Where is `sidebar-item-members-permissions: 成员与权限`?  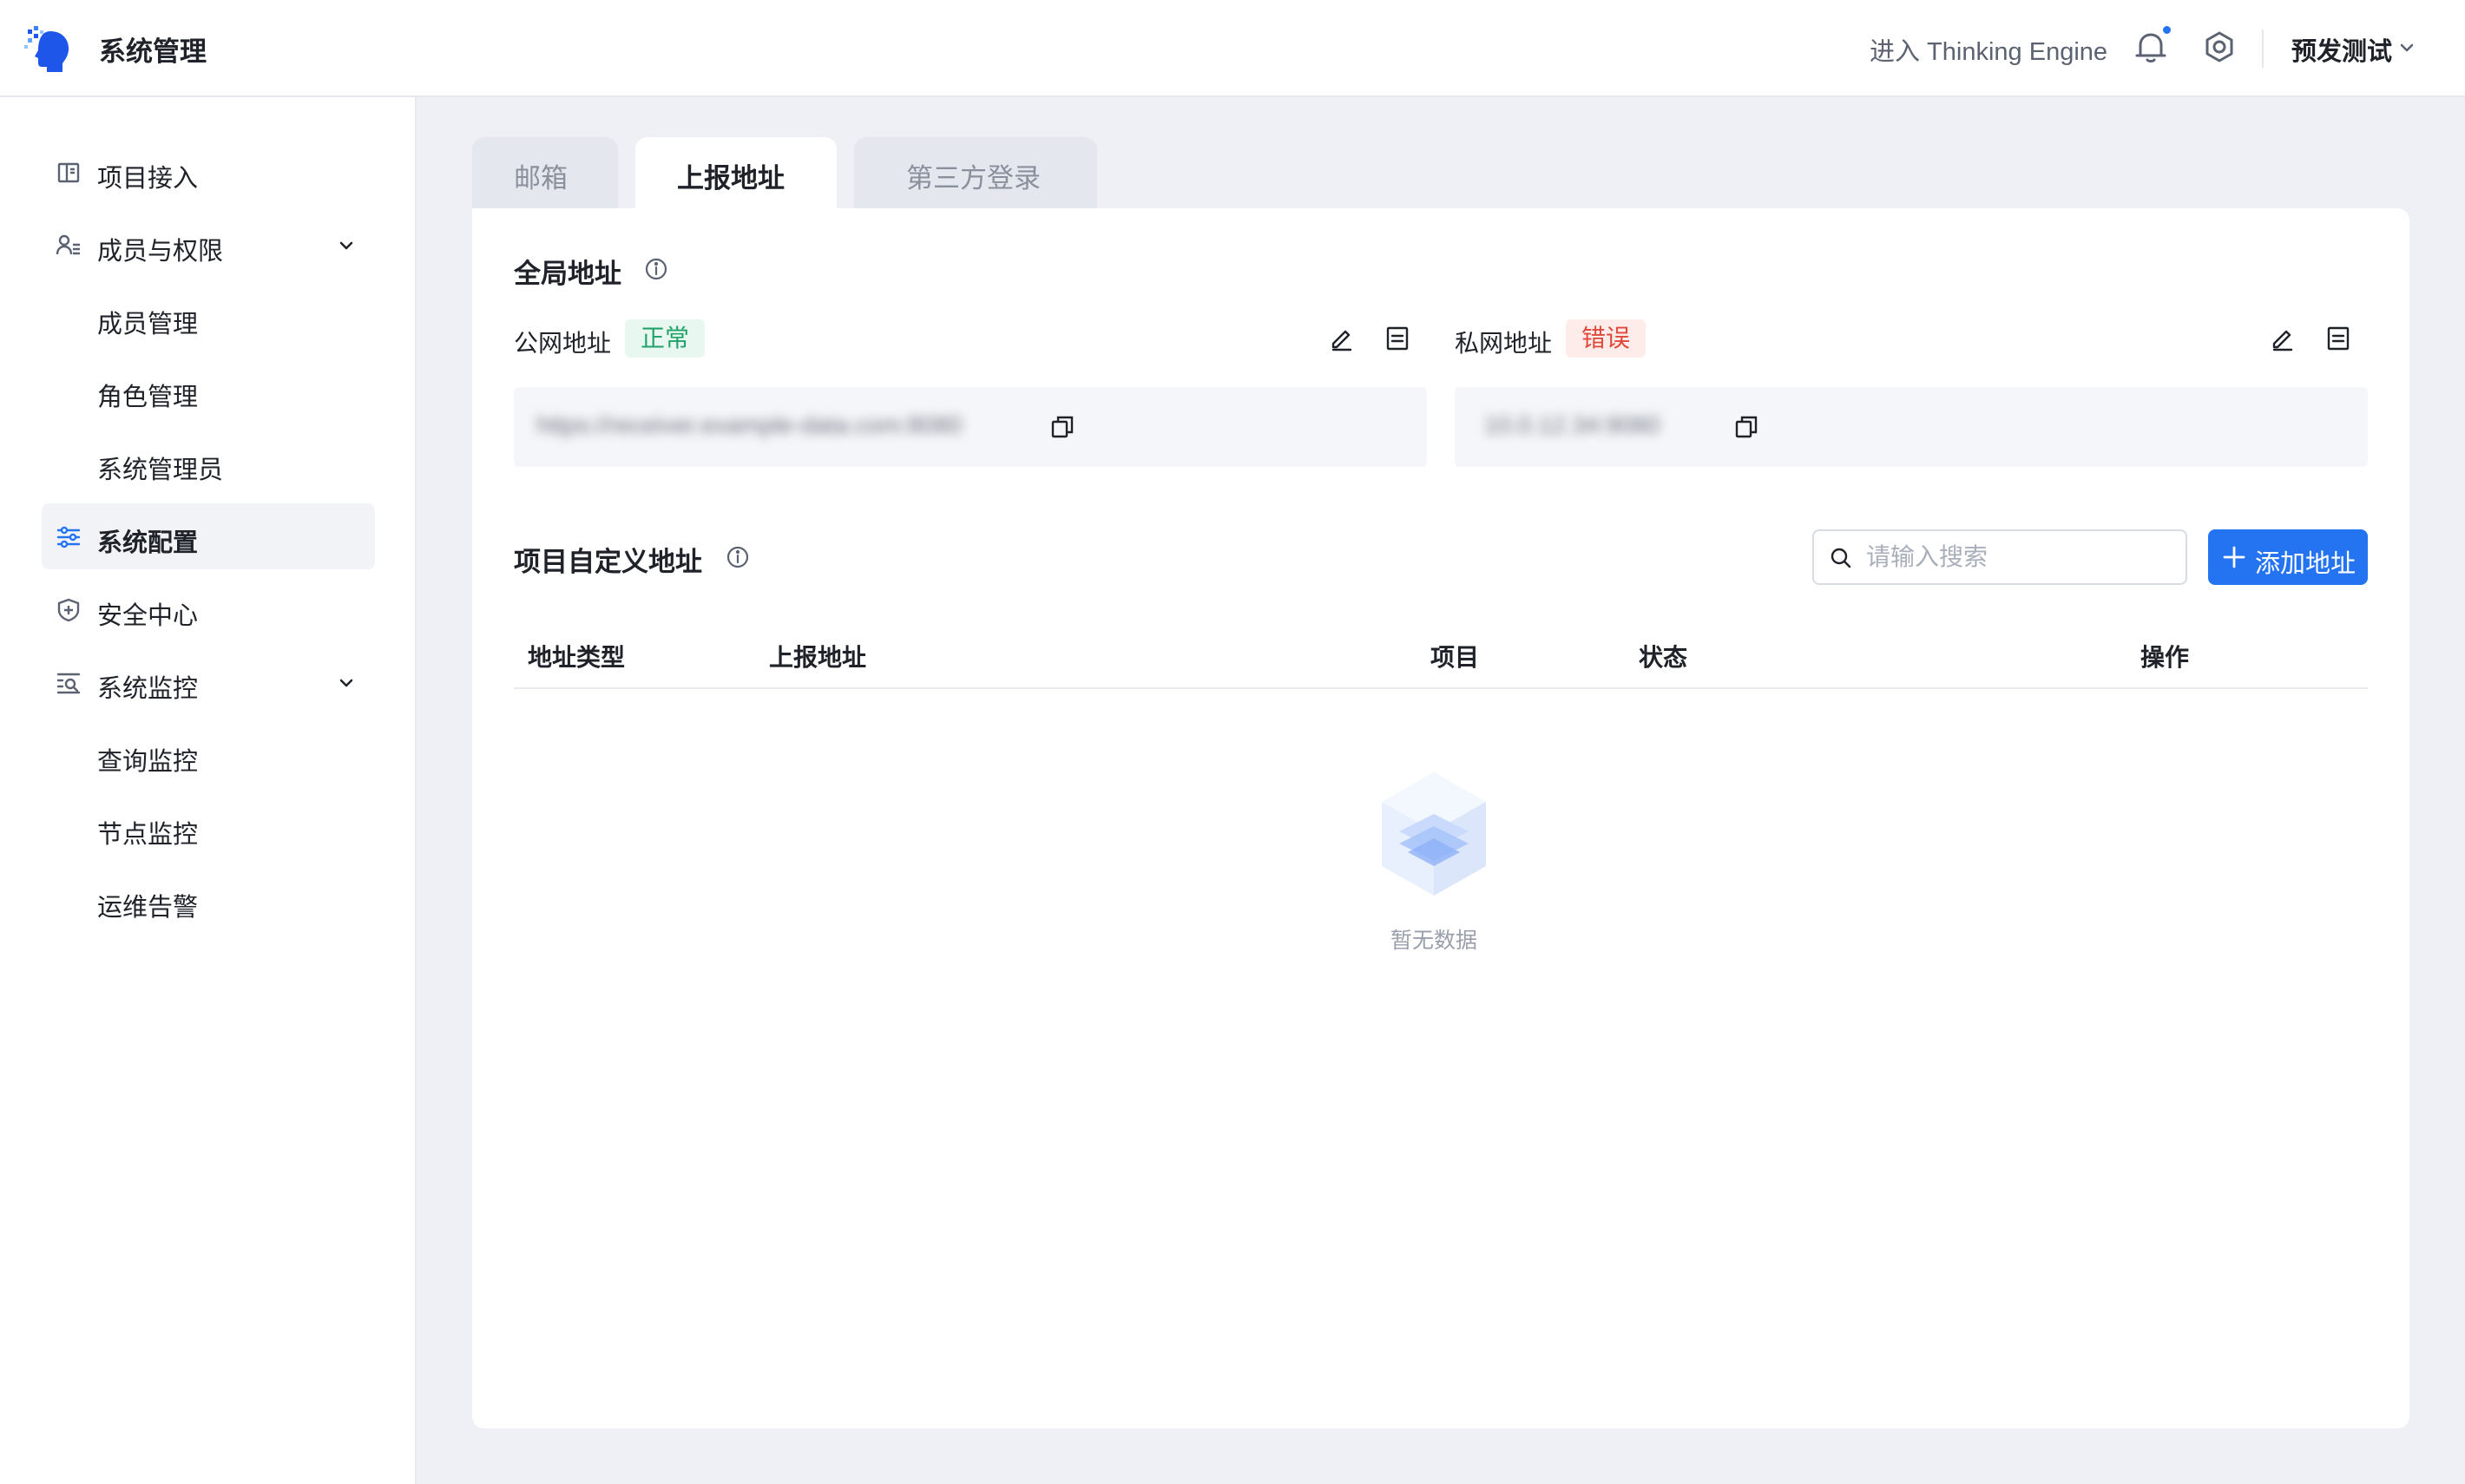 sidebar-item-members-permissions: 成员与权限 is located at coordinates (209, 245).